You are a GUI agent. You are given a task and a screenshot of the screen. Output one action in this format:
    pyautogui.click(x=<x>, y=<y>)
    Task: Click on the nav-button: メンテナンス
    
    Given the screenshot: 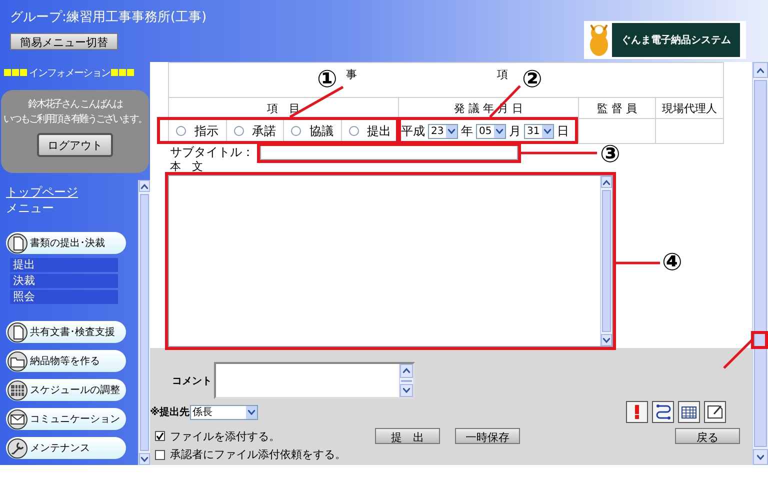 What is the action you would take?
    pyautogui.click(x=66, y=448)
    